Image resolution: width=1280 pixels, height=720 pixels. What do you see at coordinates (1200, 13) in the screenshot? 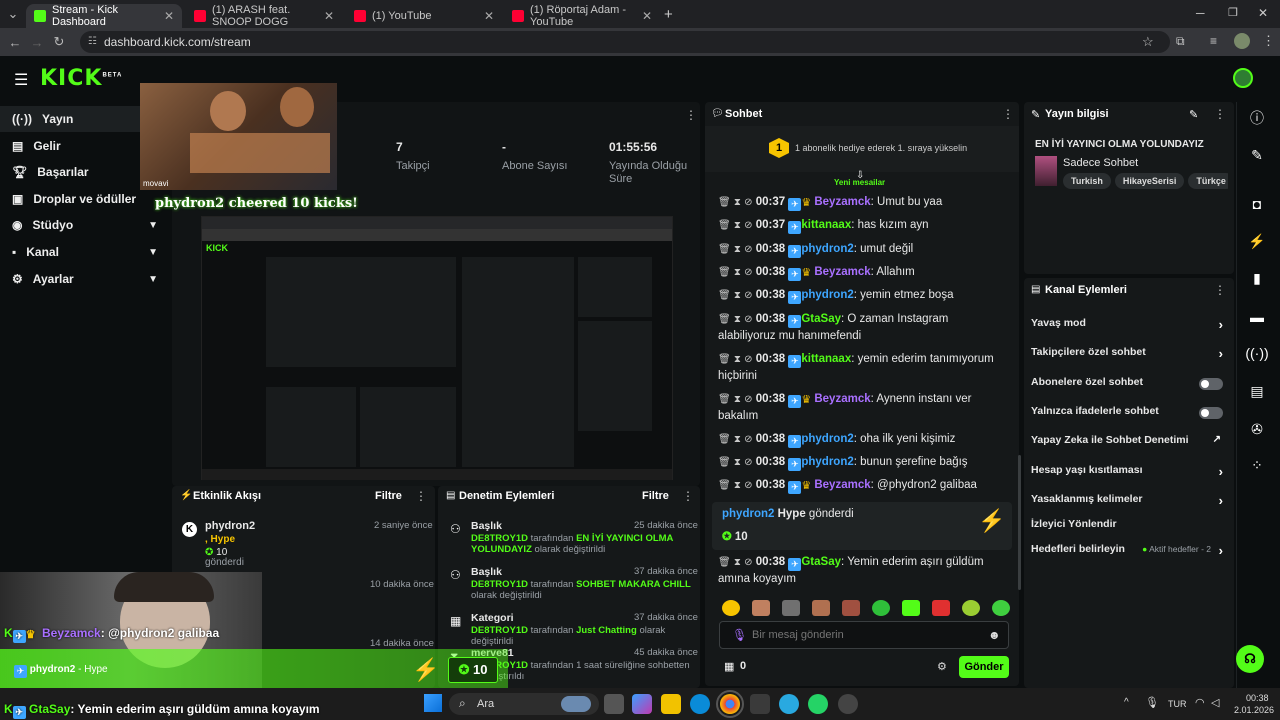
I see `minimize-icon: ─` at bounding box center [1200, 13].